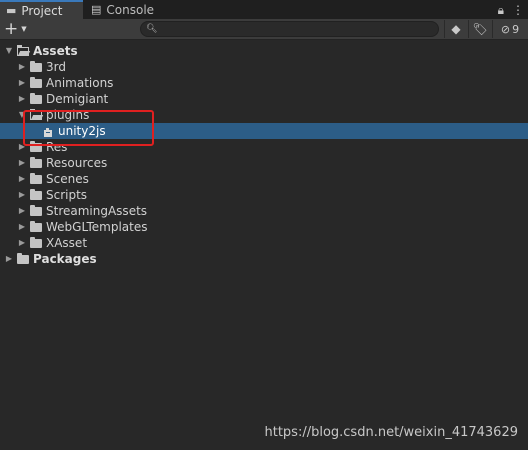  What do you see at coordinates (67, 243) in the screenshot?
I see `tree-item-label: XAsset` at bounding box center [67, 243].